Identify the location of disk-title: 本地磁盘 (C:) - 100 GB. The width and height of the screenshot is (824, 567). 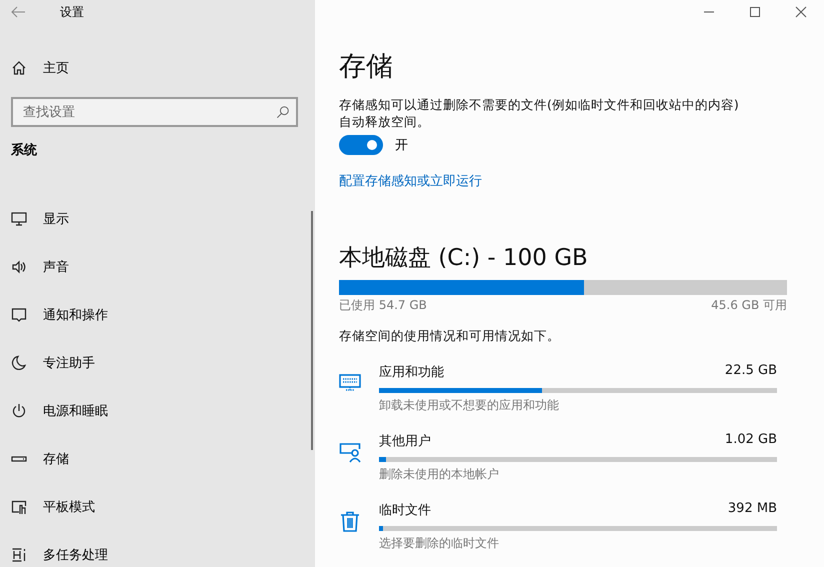
(464, 258).